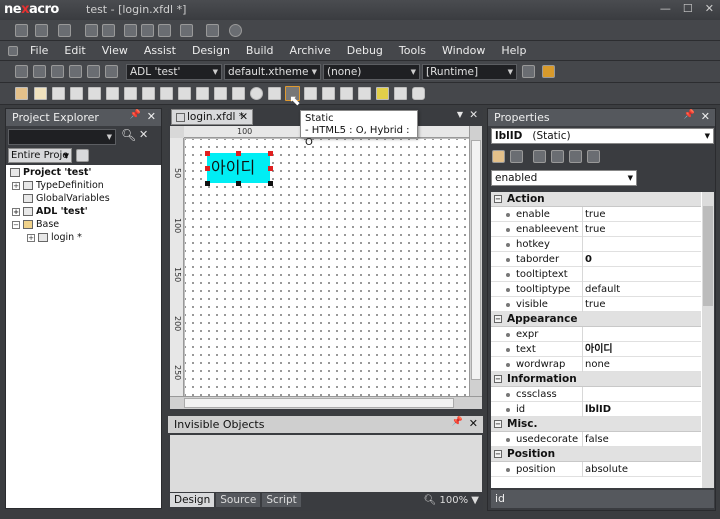  Describe the element at coordinates (688, 8) in the screenshot. I see `maximize-icon: ☐` at that location.